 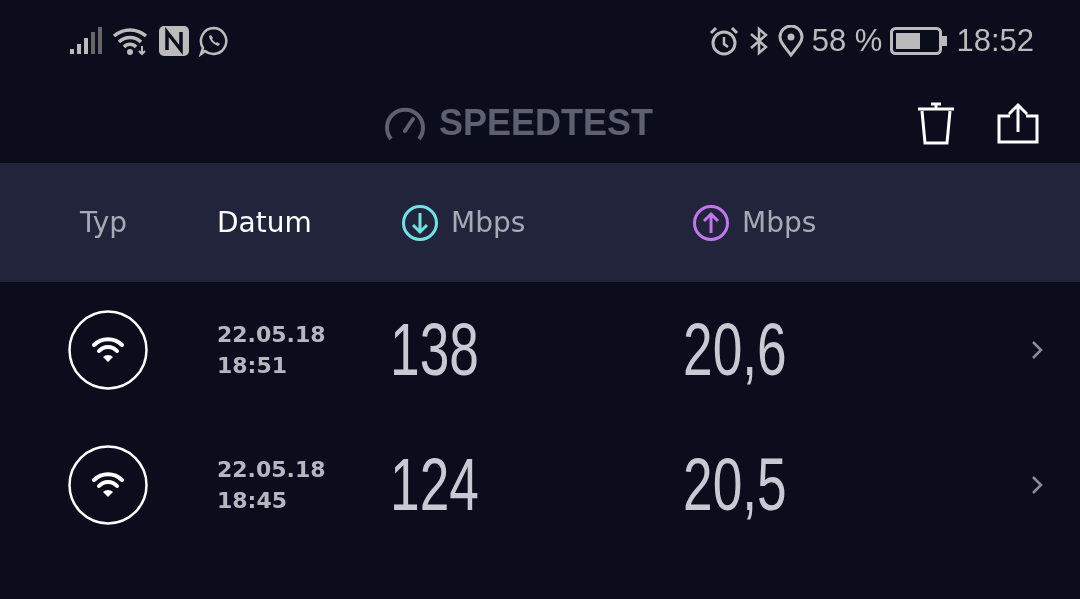 I want to click on chat-icon, so click(x=214, y=41).